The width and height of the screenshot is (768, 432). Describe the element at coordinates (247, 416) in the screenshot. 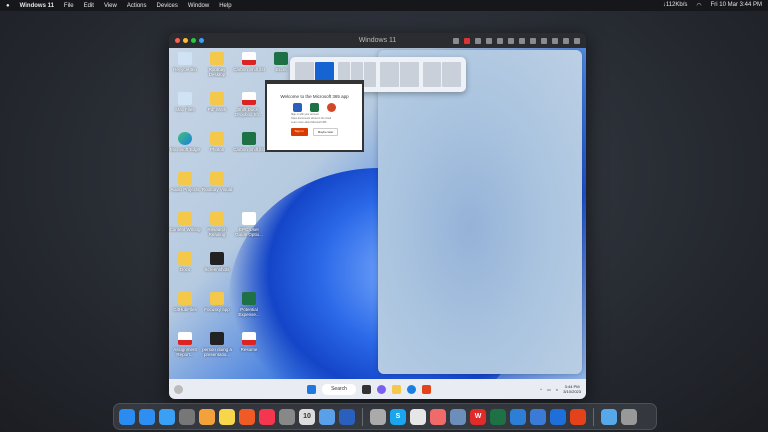

I see `brave-icon` at that location.